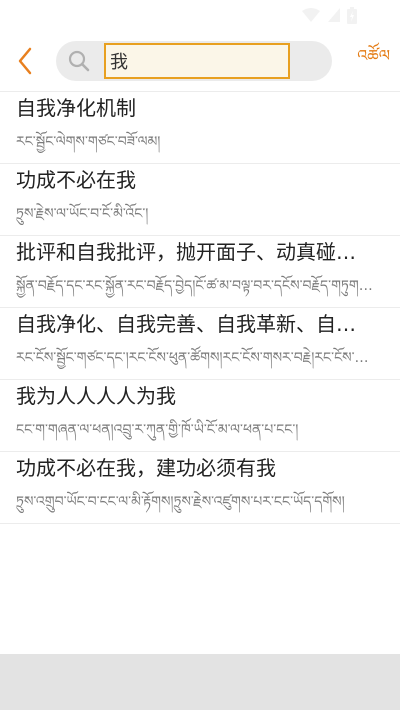 This screenshot has height=710, width=400. What do you see at coordinates (200, 128) in the screenshot?
I see `list-item: 自我净化机制 རང་སྦྱོང་ལེགས་གཙང་བཟོ་ལམ།` at bounding box center [200, 128].